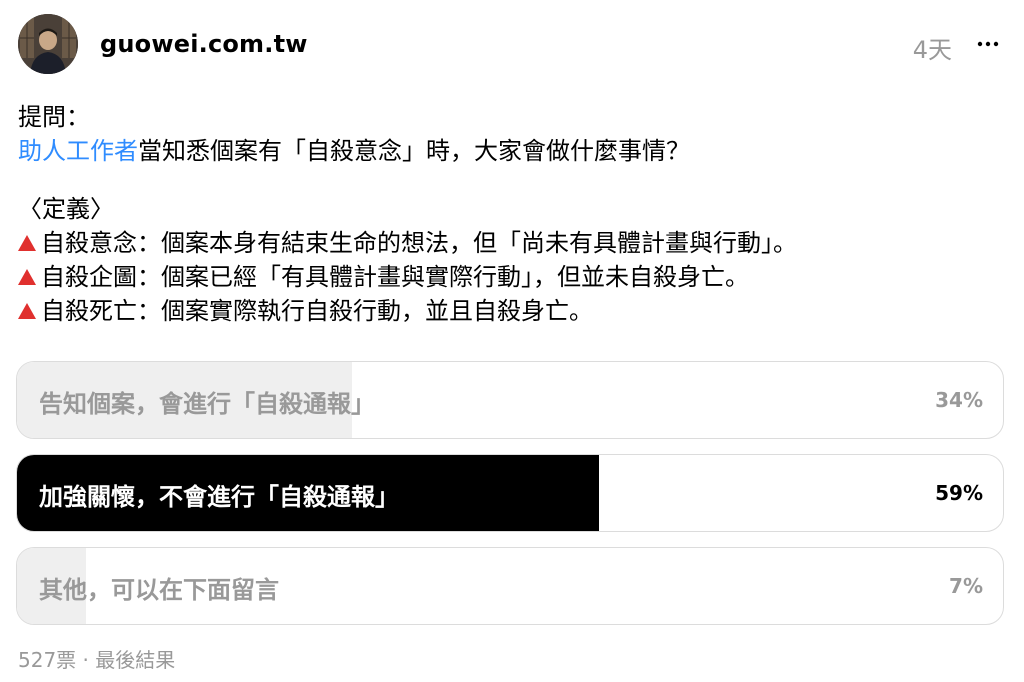 The height and width of the screenshot is (682, 1024). I want to click on post-timestamp: 4天, so click(932, 47).